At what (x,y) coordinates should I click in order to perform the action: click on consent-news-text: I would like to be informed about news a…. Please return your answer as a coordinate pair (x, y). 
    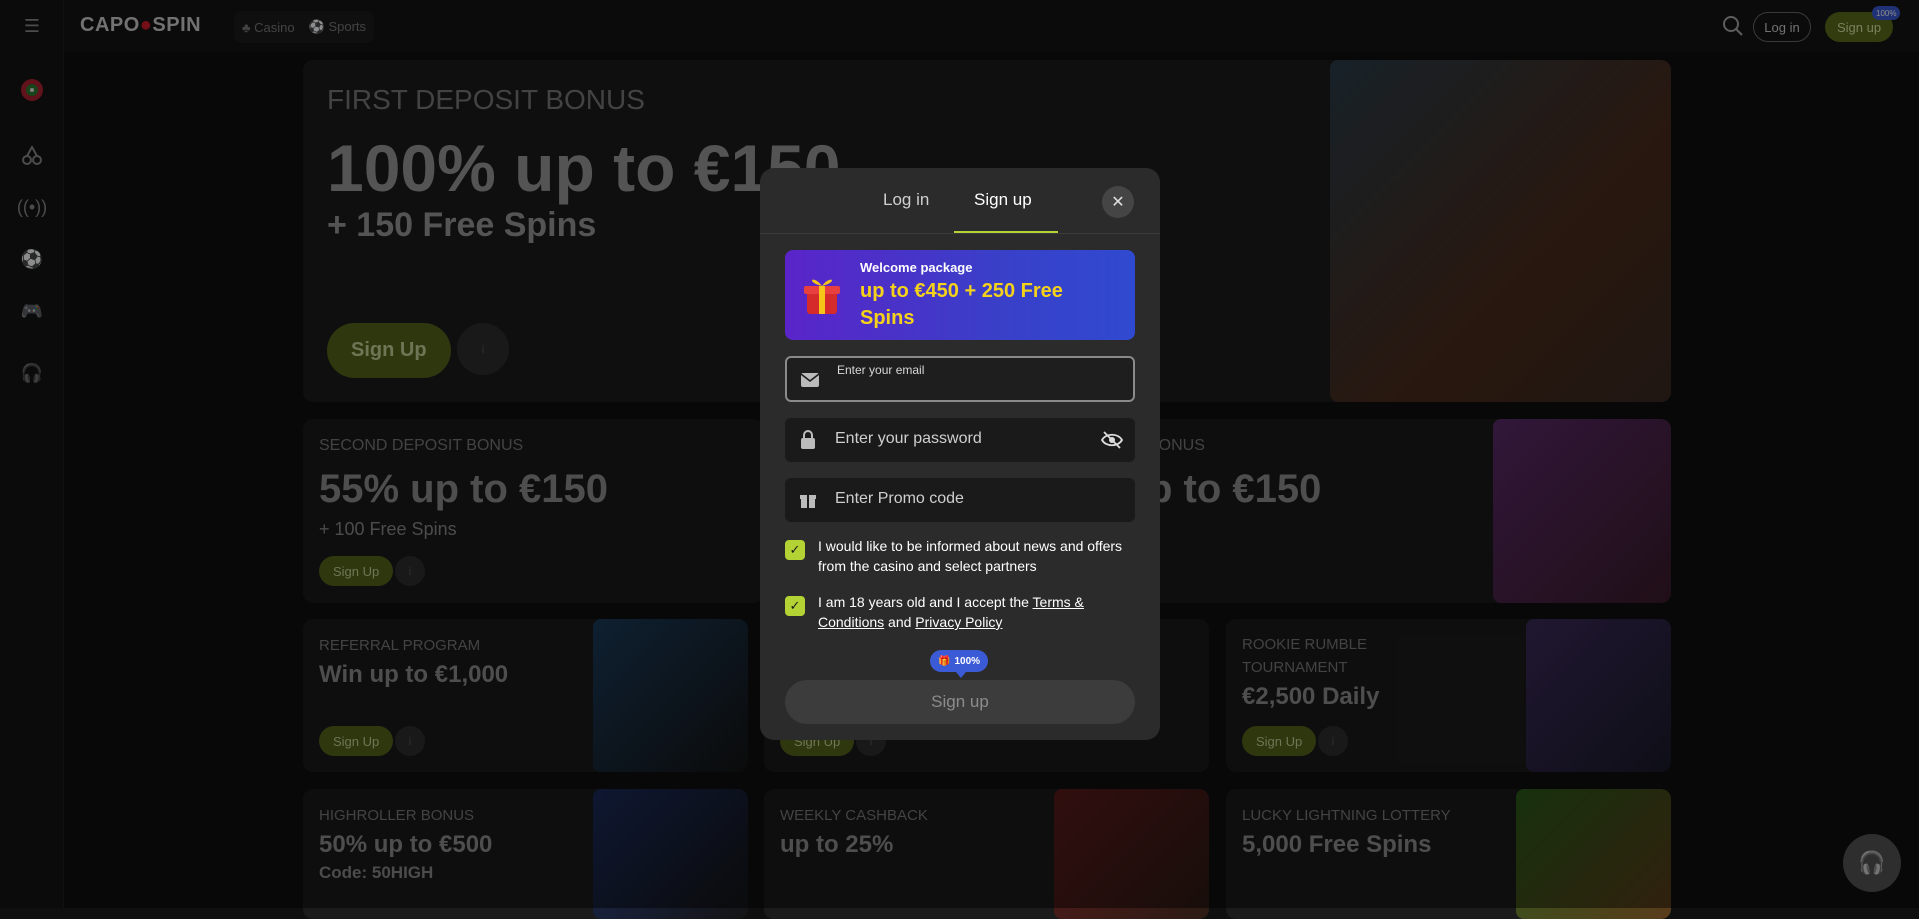
    Looking at the image, I should click on (970, 556).